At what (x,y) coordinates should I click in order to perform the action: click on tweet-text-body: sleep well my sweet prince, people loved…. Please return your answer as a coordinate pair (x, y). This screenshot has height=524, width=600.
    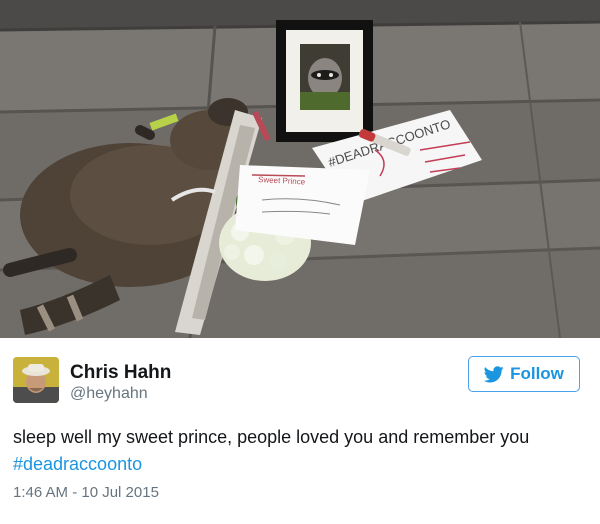
    Looking at the image, I should click on (271, 437).